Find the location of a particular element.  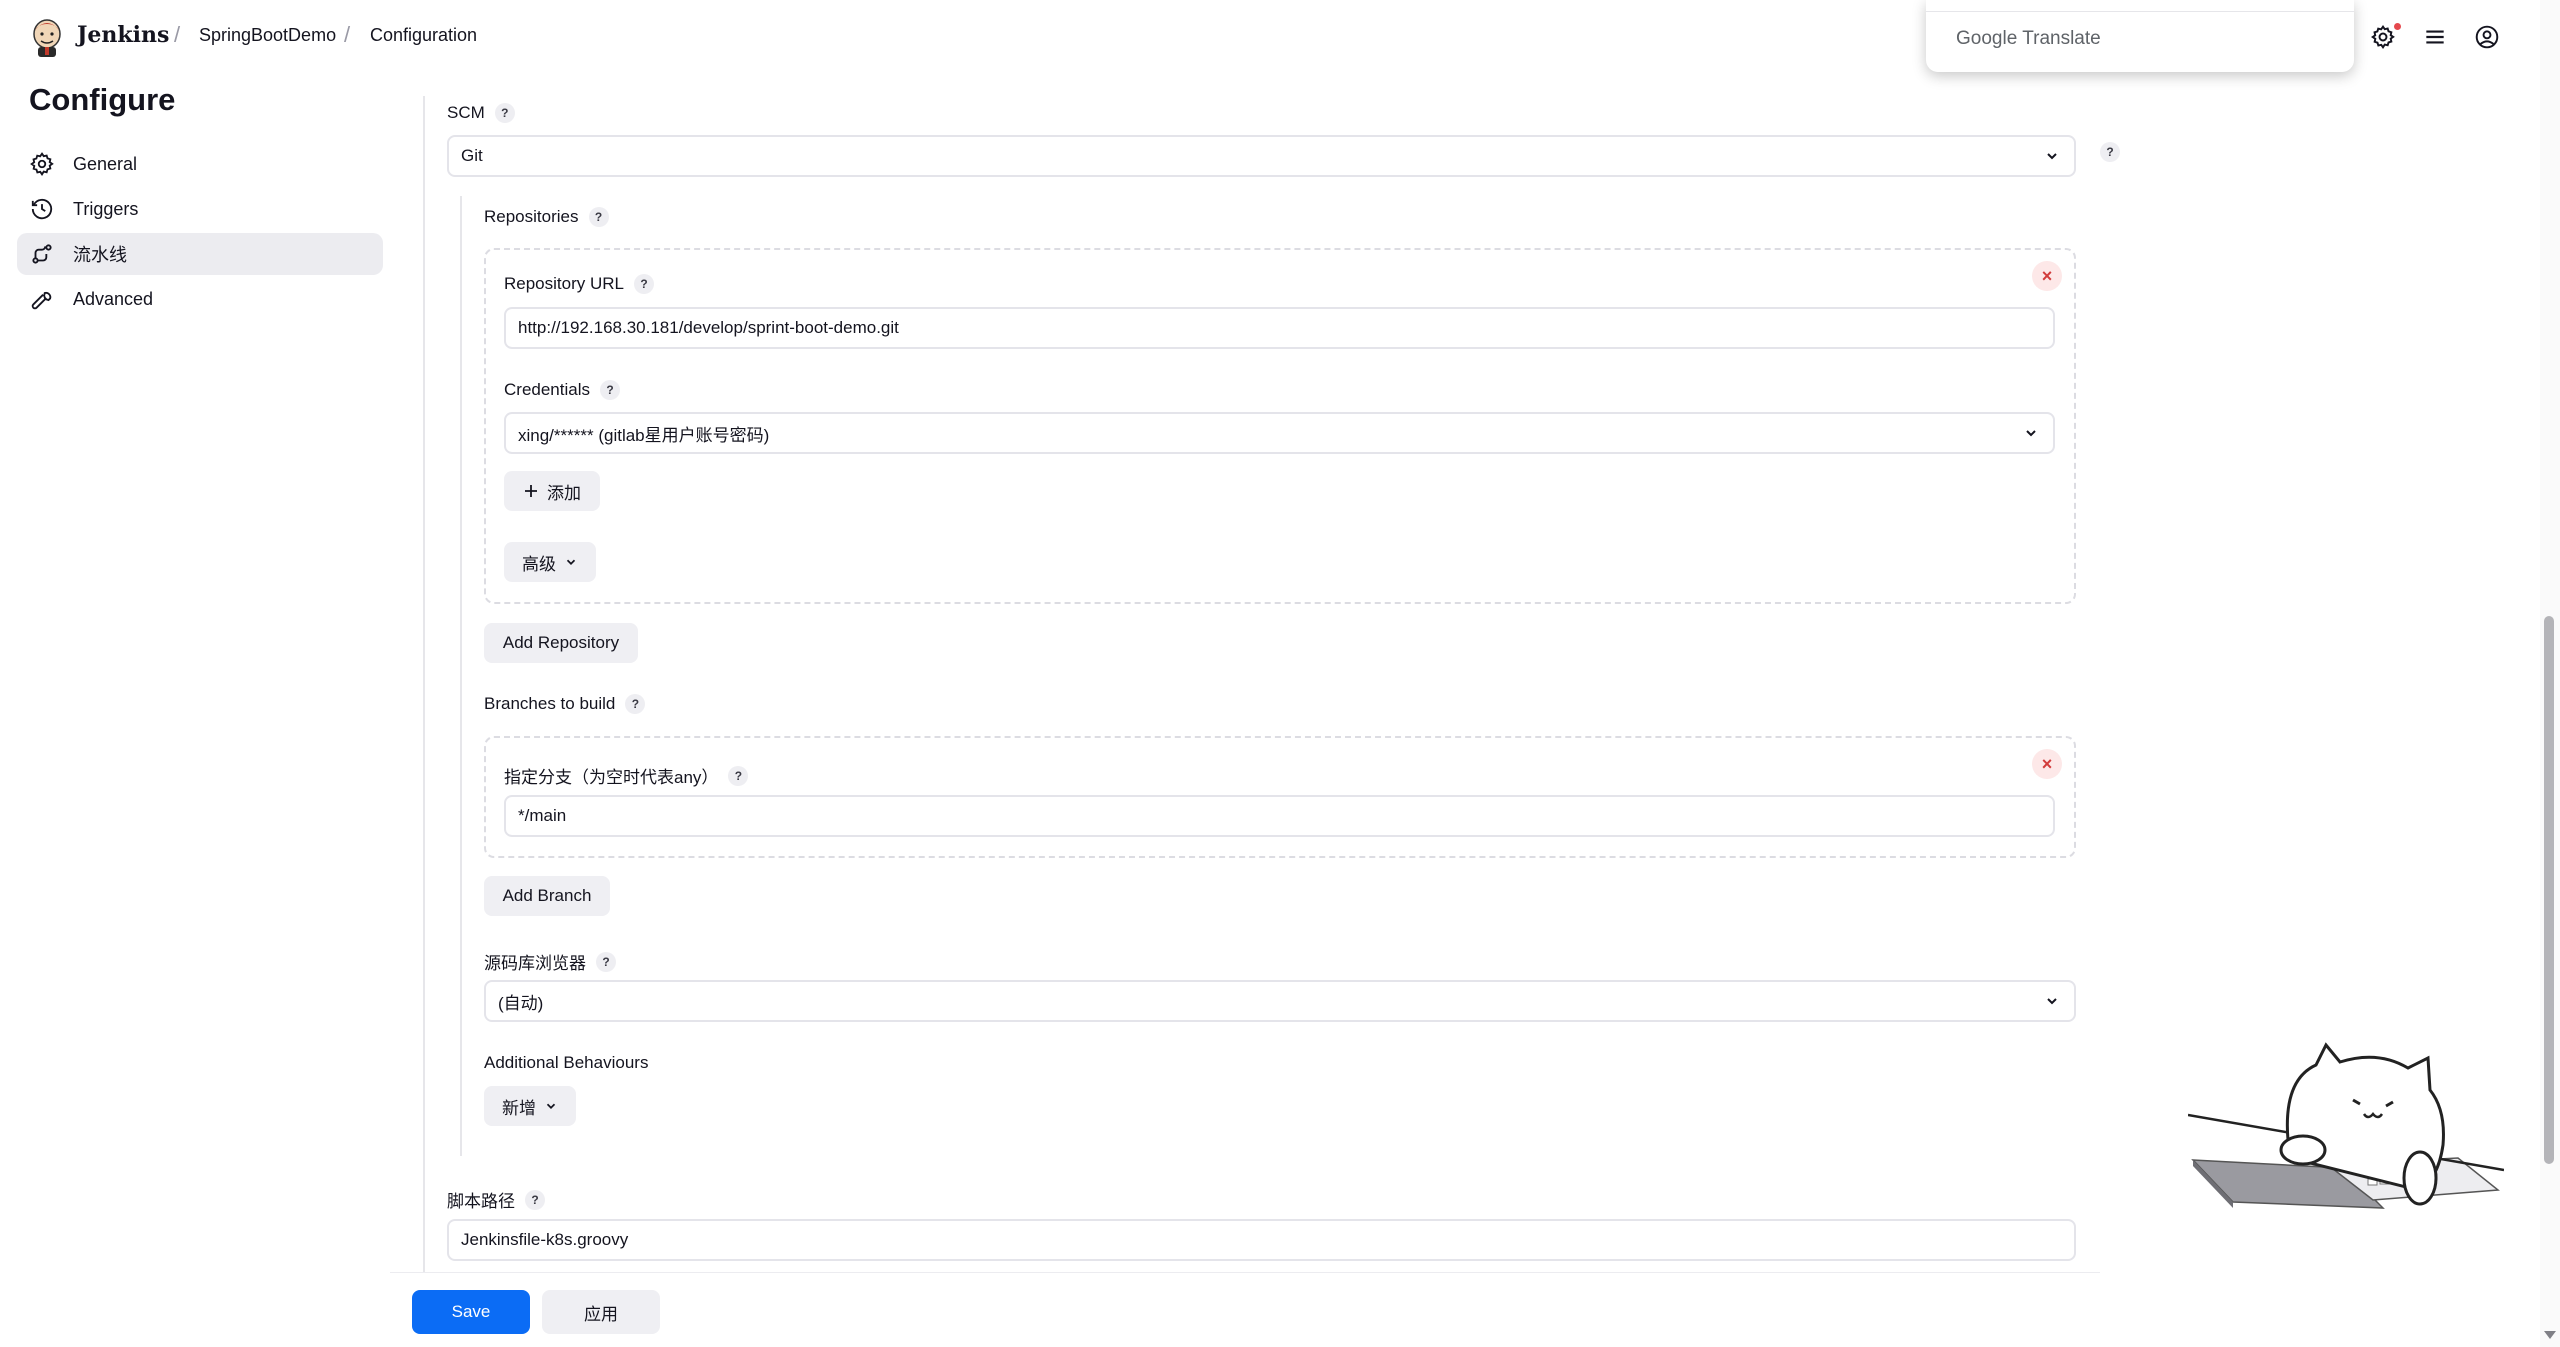

notification-dot is located at coordinates (2397, 26).